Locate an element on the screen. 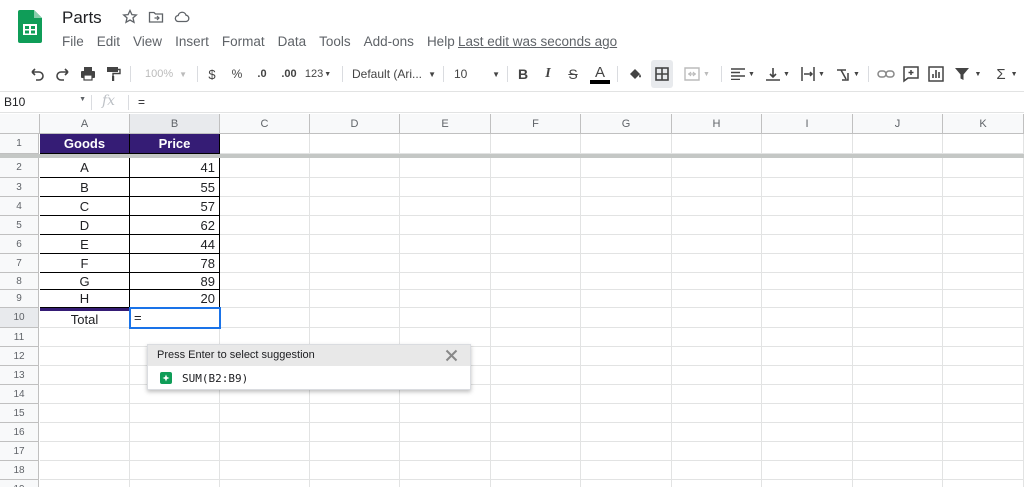  bold-button: B is located at coordinates (523, 74).